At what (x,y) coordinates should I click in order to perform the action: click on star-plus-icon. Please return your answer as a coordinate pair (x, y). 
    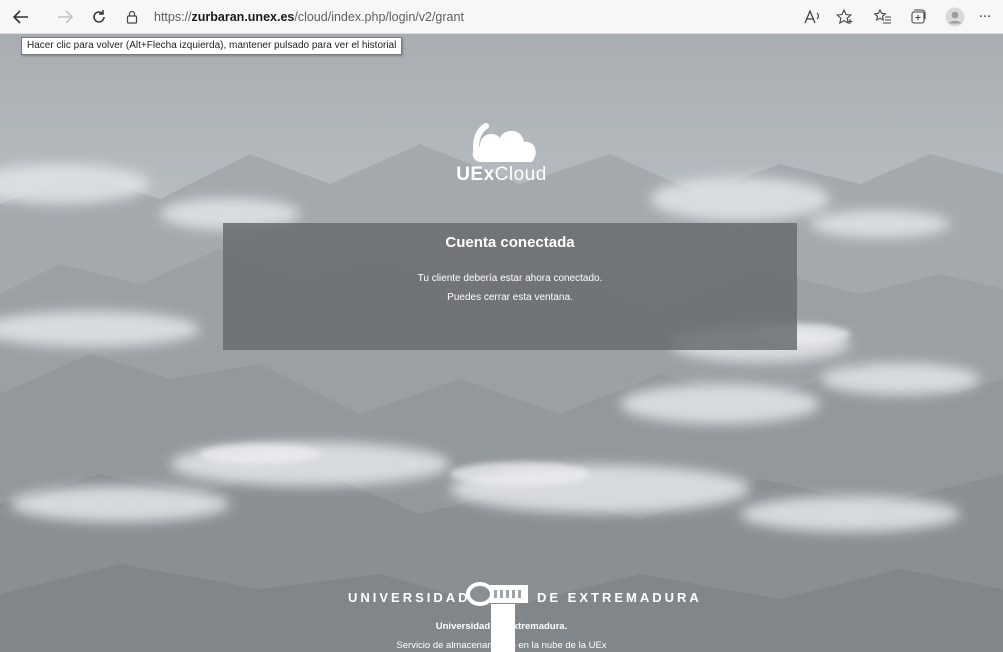
    Looking at the image, I should click on (844, 17).